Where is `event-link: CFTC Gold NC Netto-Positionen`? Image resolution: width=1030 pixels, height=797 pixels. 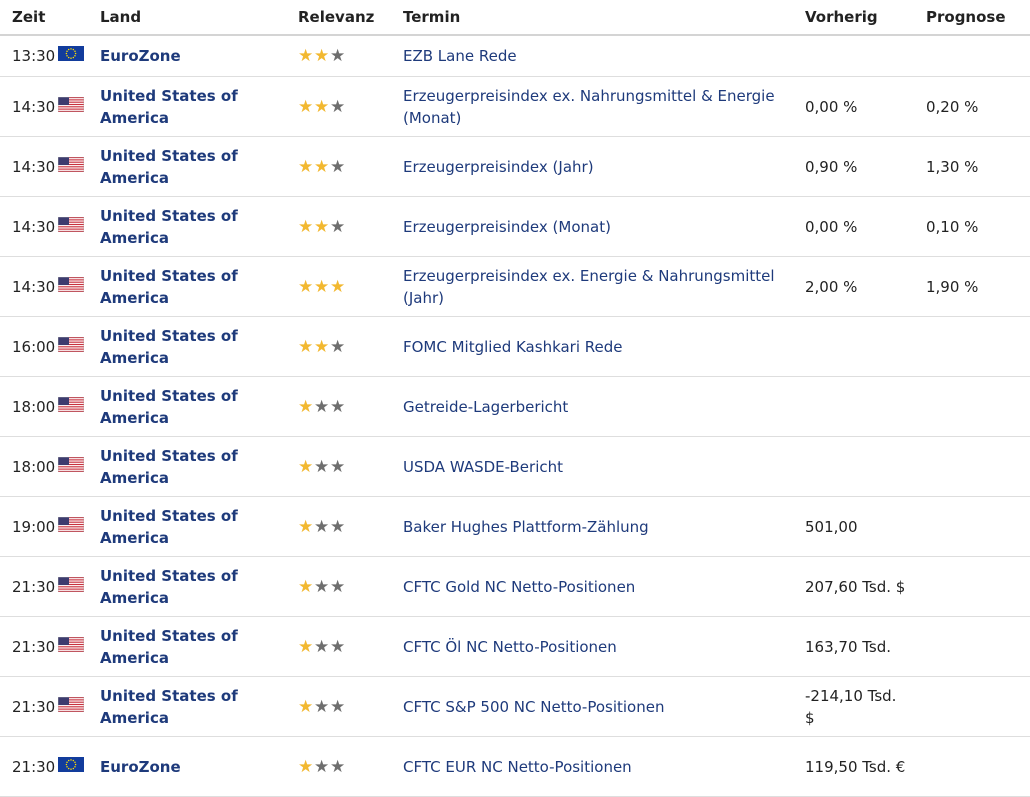
event-link: CFTC Gold NC Netto-Positionen is located at coordinates (604, 587).